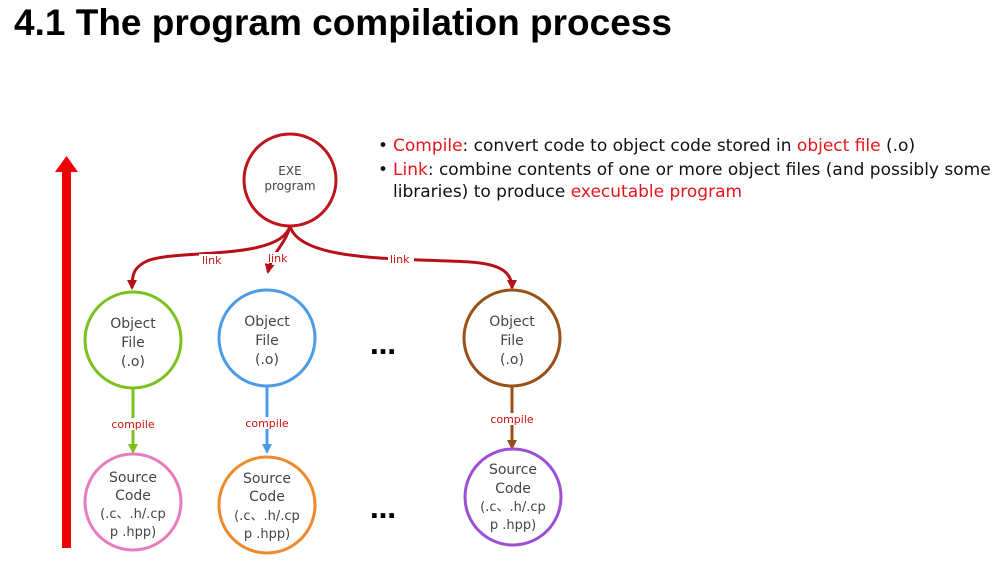  I want to click on vertical-progress-arrow, so click(66, 352).